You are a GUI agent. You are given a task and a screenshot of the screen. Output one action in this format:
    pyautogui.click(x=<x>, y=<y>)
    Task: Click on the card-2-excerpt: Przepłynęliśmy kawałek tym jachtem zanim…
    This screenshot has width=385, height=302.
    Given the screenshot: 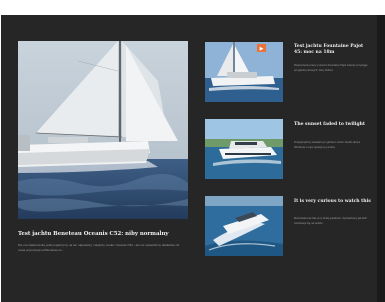 What is the action you would take?
    pyautogui.click(x=327, y=145)
    